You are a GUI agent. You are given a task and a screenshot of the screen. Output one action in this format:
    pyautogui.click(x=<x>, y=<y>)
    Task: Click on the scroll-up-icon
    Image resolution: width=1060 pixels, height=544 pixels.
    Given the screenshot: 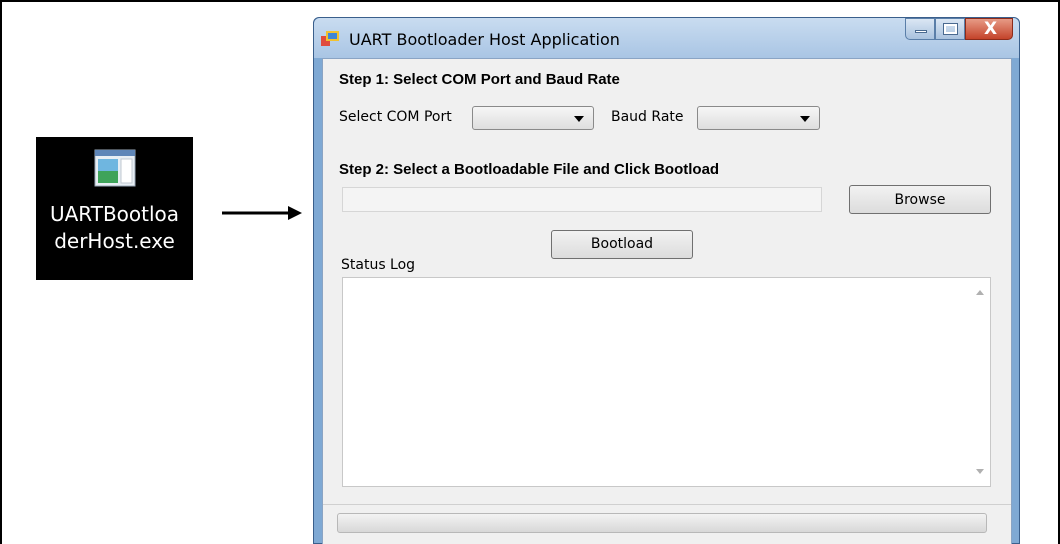 What is the action you would take?
    pyautogui.click(x=980, y=292)
    